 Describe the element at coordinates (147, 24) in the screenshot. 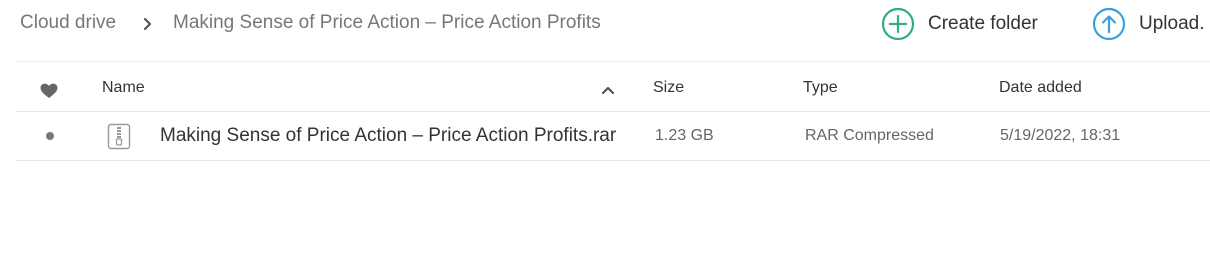

I see `chevron-right-icon` at that location.